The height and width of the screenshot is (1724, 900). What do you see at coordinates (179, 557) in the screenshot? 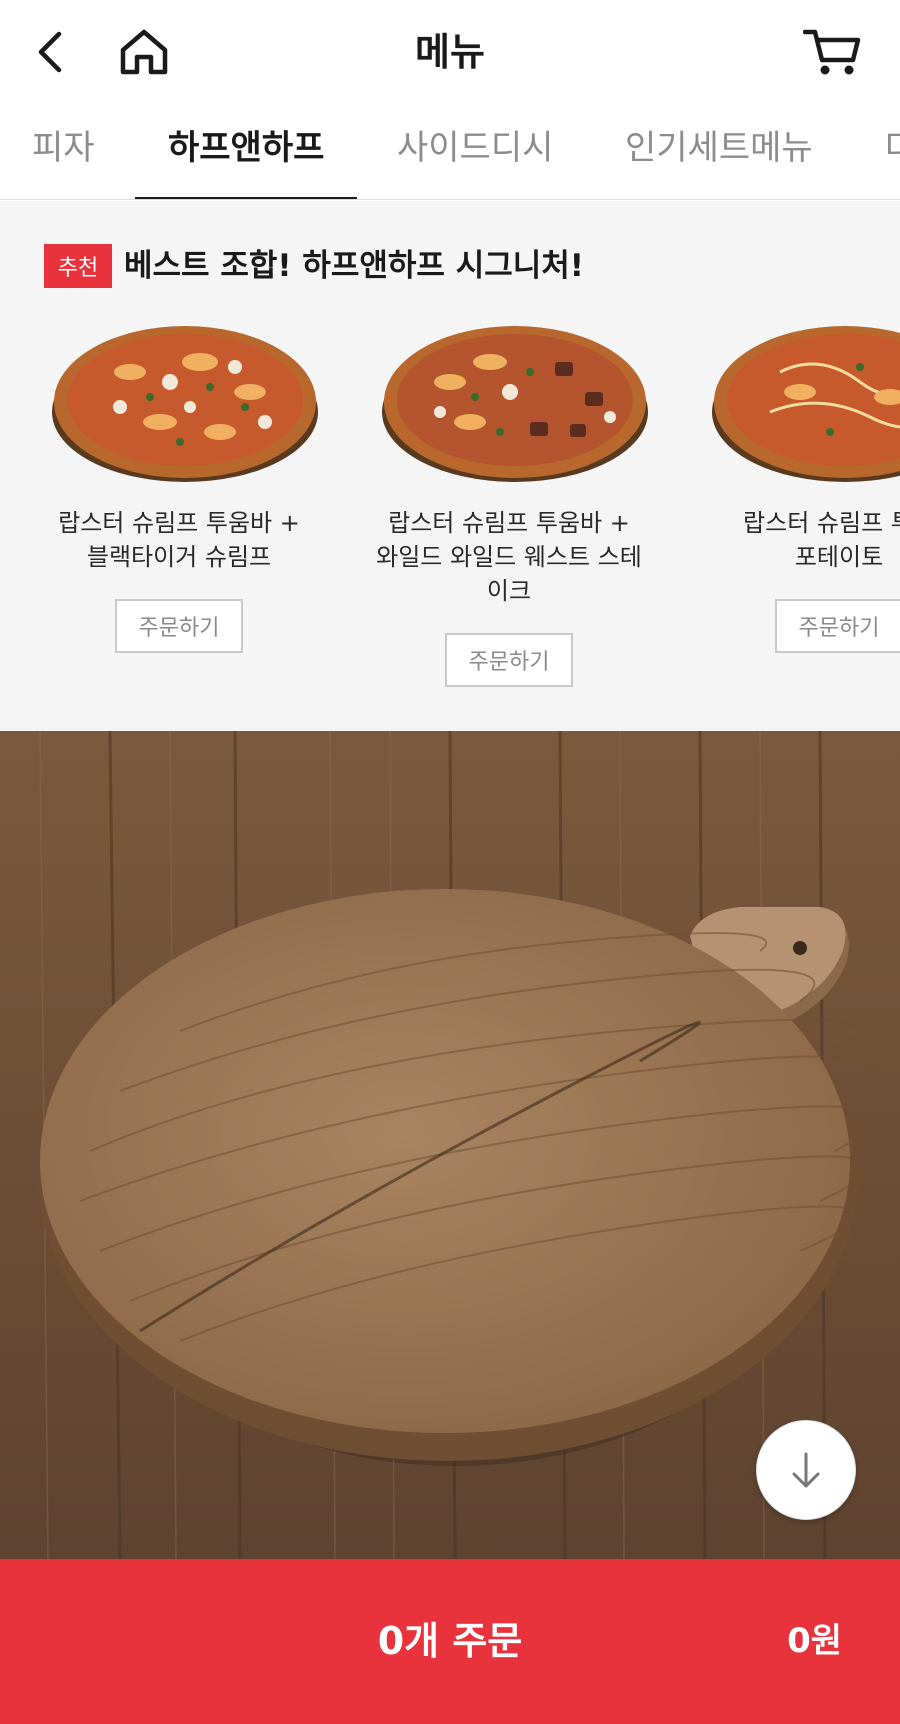
I see `combo-name-line: 블랙타이거 슈림프` at bounding box center [179, 557].